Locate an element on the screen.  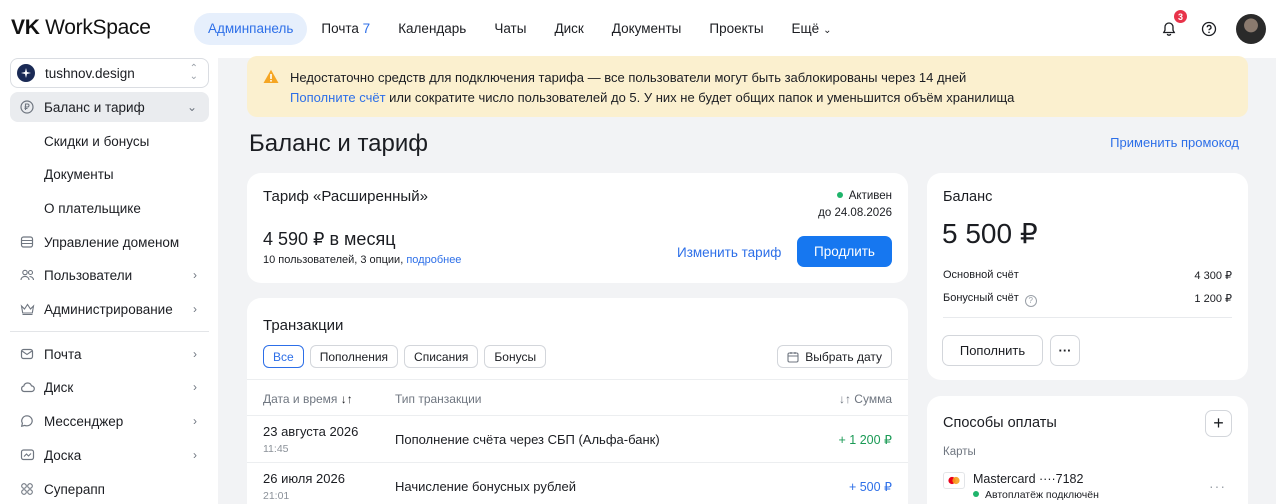
mail-count: 7 is located at coordinates (366, 28).